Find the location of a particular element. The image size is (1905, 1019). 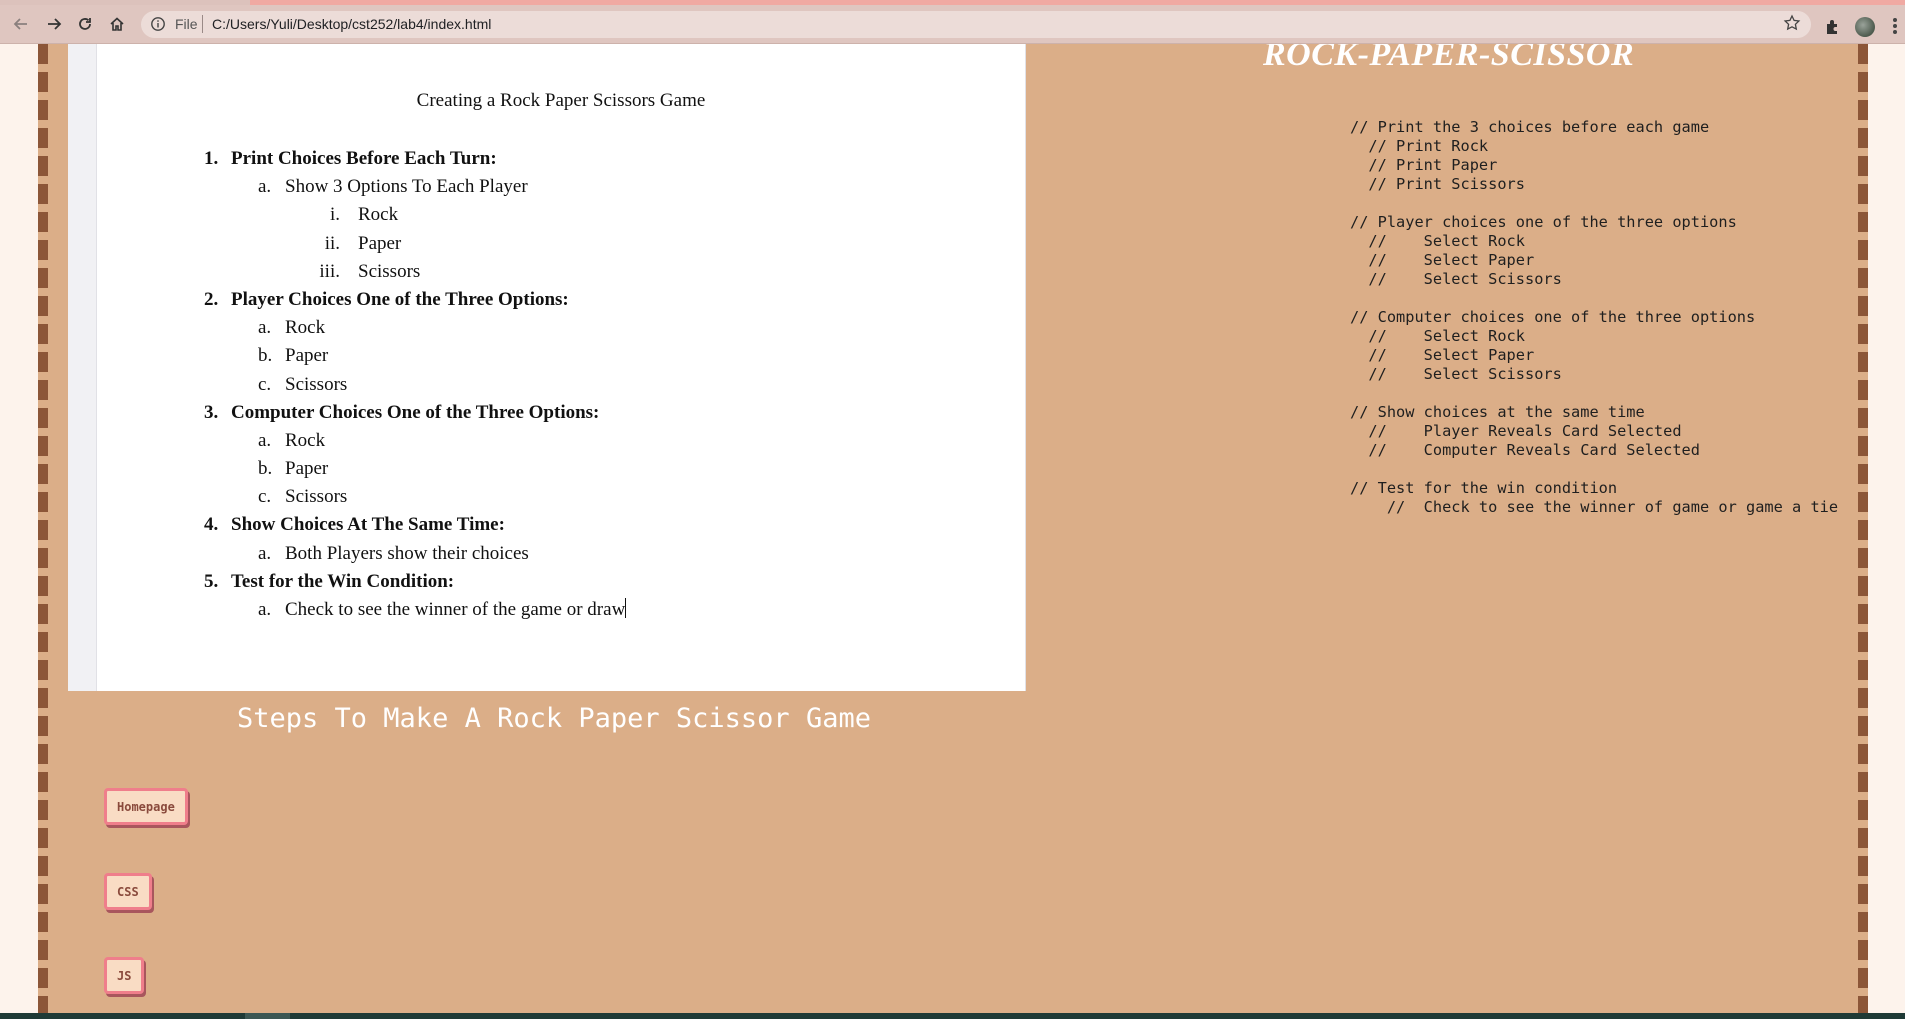

document-title: Creating a Rock Paper Scissors Game is located at coordinates (561, 100).